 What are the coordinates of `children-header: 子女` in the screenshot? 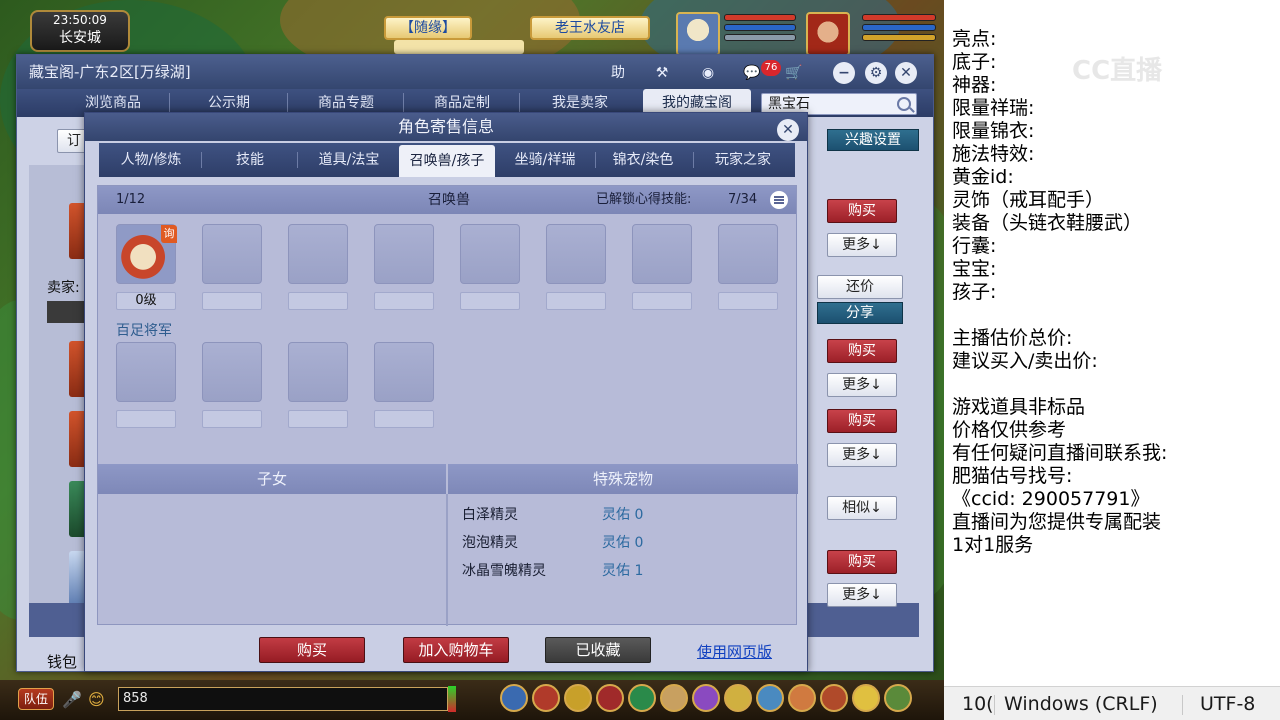 It's located at (272, 479).